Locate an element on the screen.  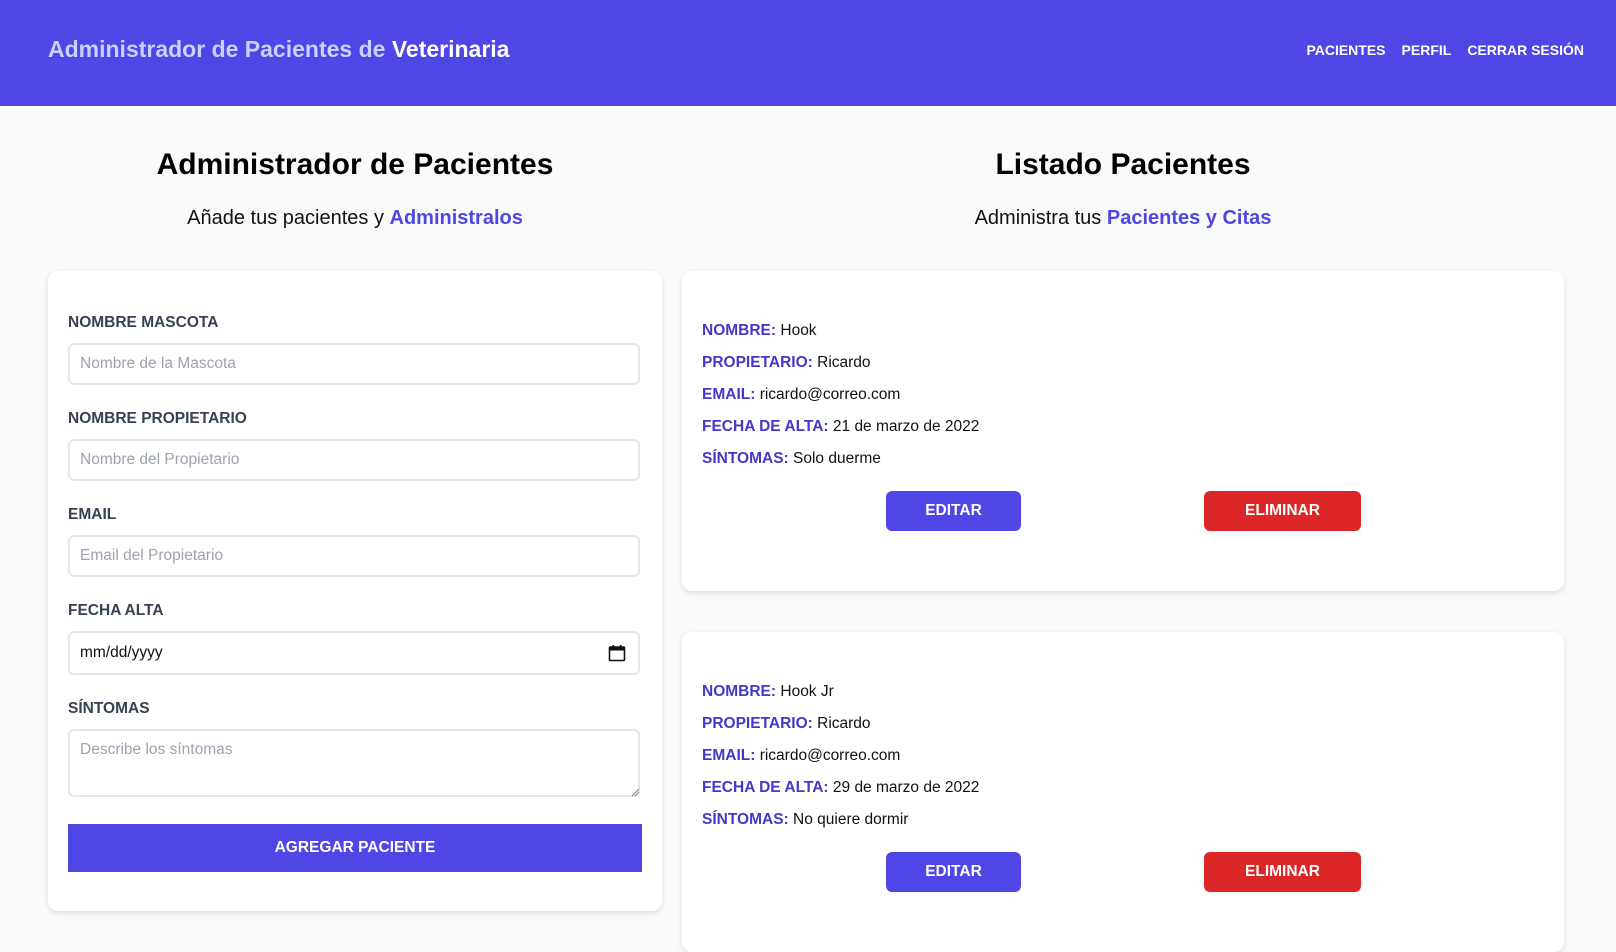
form-section-title: Administrador de Pacientes is located at coordinates (355, 164).